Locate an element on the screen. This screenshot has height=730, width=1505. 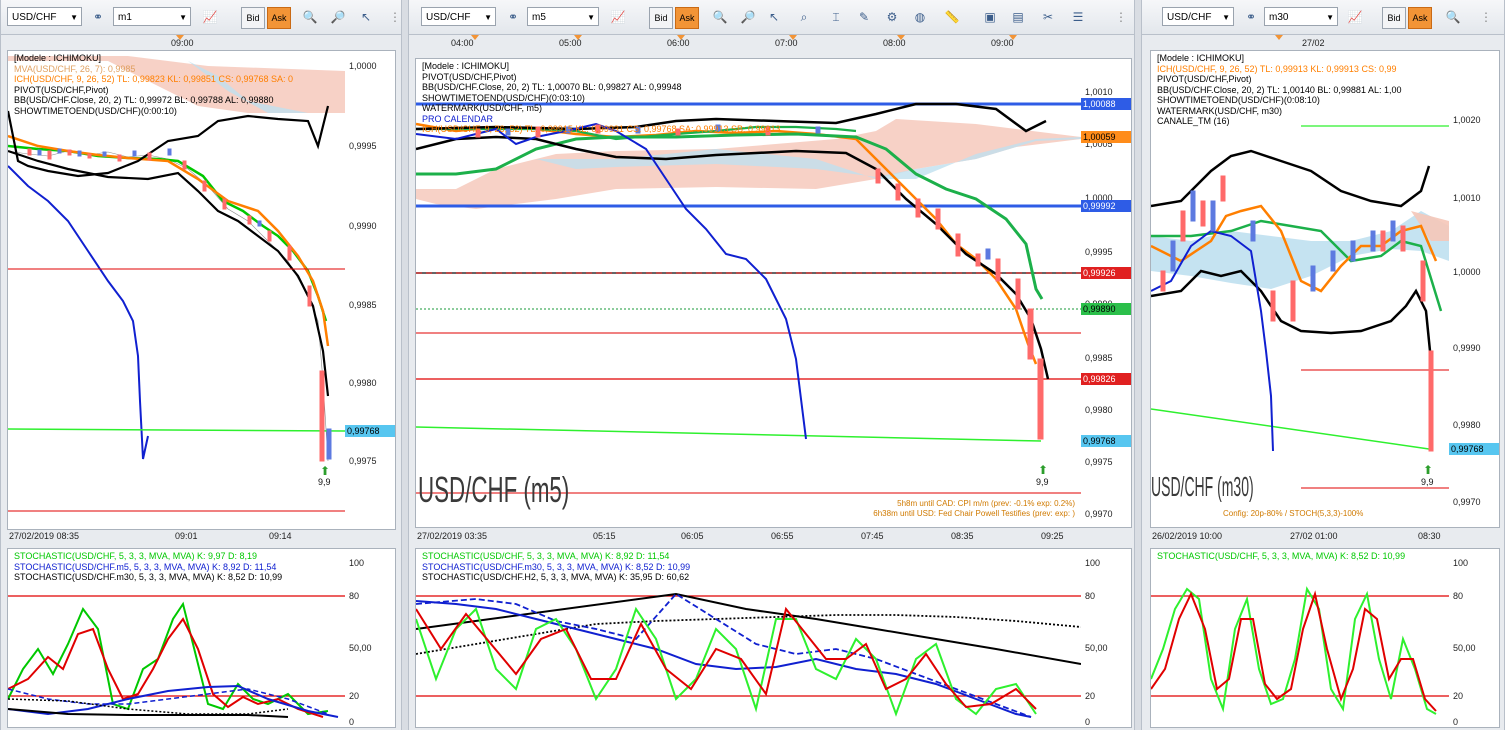
ruler-icon: 📏 is located at coordinates (952, 17).